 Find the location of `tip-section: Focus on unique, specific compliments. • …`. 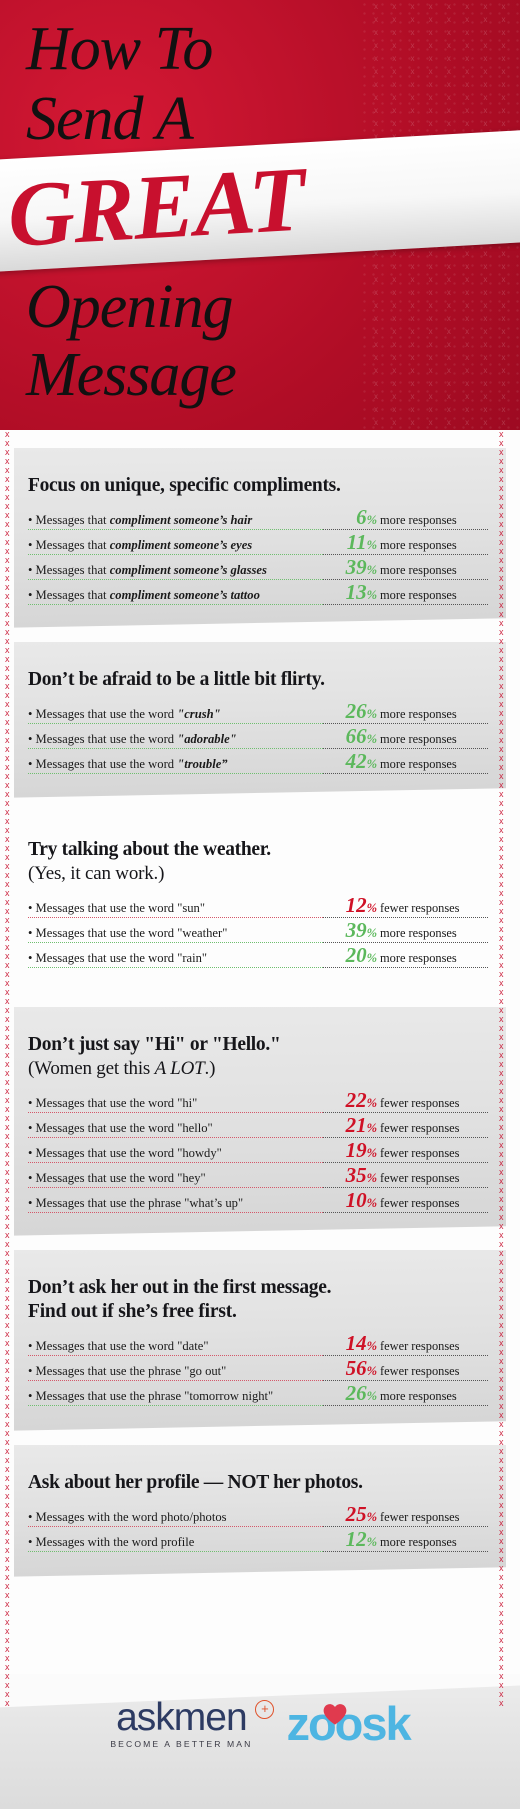

tip-section: Focus on unique, specific compliments. • … is located at coordinates (260, 538).